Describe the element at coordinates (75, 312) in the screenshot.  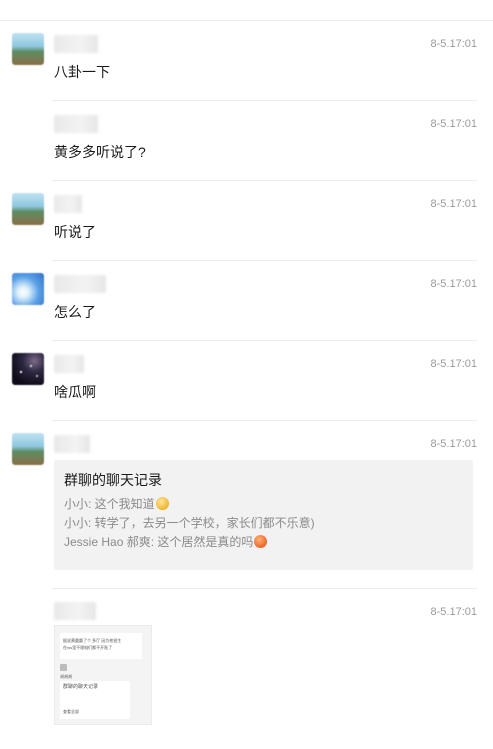
I see `message-text: 怎么了` at that location.